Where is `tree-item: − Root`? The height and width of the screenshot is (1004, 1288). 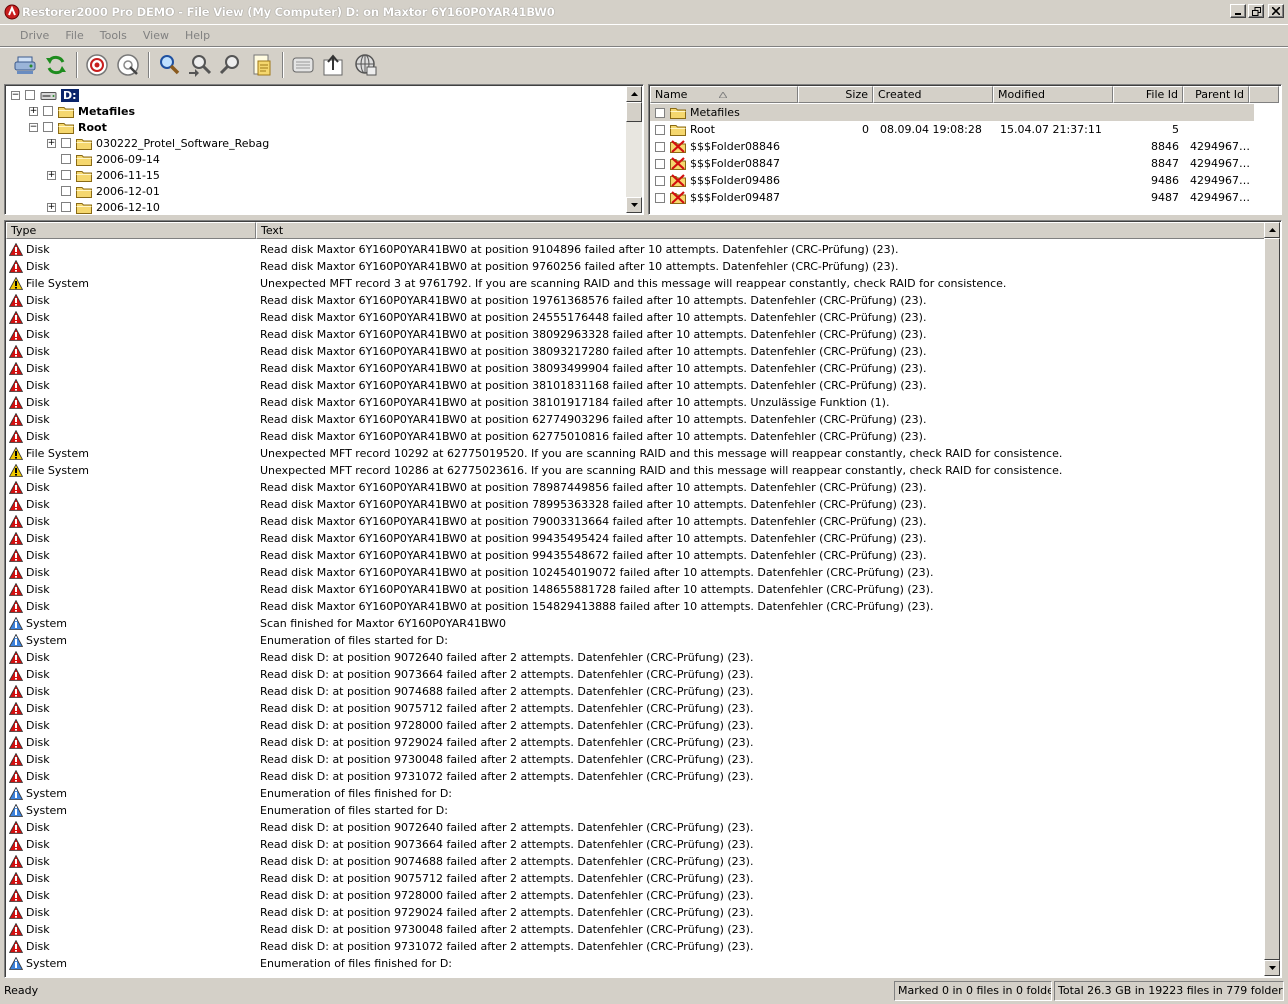 tree-item: − Root is located at coordinates (68, 127).